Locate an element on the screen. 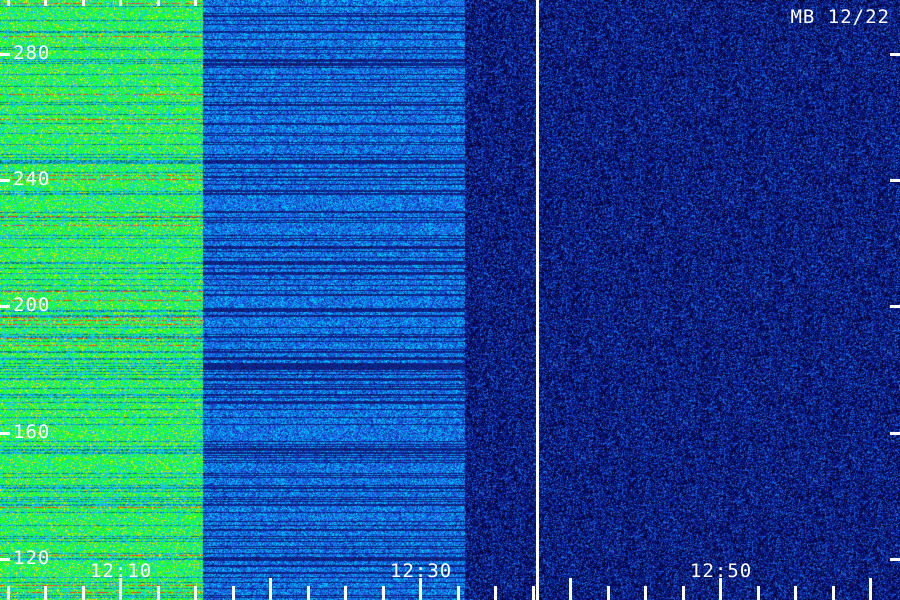  vertical-marker-line is located at coordinates (537, 300).